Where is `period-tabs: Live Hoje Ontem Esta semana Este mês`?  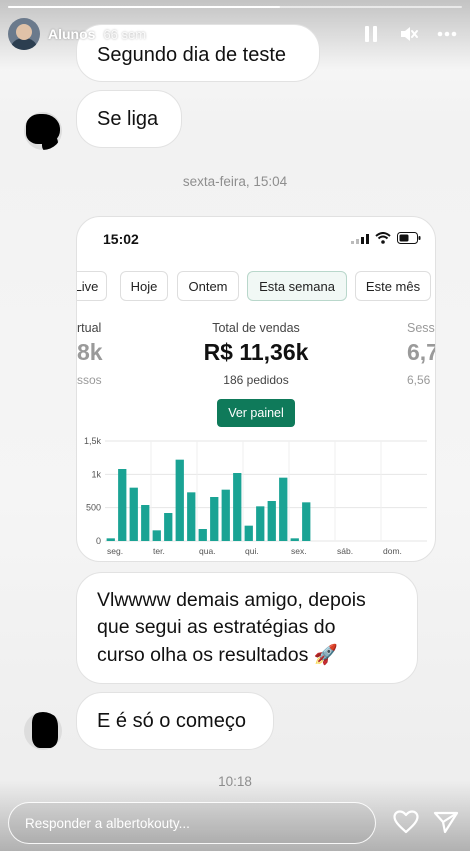 period-tabs: Live Hoje Ontem Esta semana Este mês is located at coordinates (256, 287).